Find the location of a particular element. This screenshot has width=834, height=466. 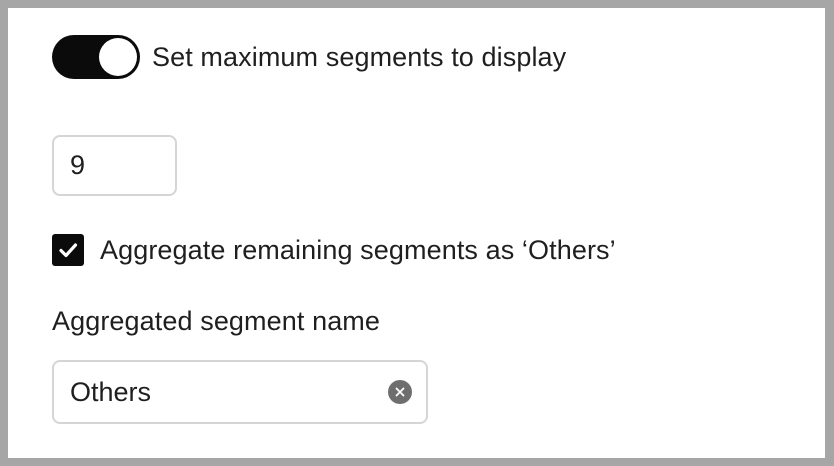

aggregated-segment-name-input: Others is located at coordinates (240, 392).